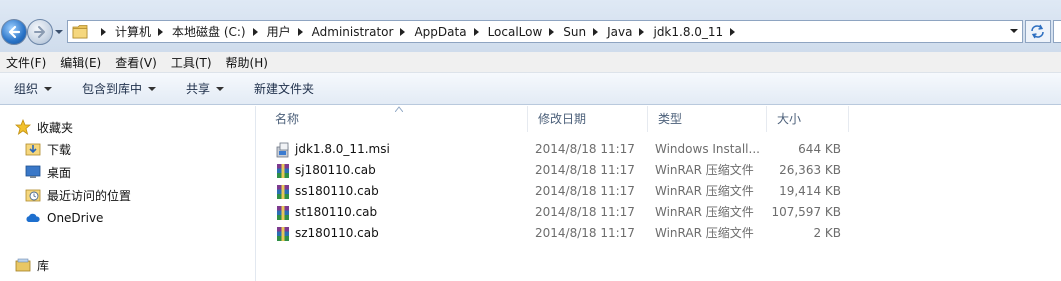 This screenshot has height=281, width=1061. Describe the element at coordinates (33, 195) in the screenshot. I see `recent-places-icon` at that location.